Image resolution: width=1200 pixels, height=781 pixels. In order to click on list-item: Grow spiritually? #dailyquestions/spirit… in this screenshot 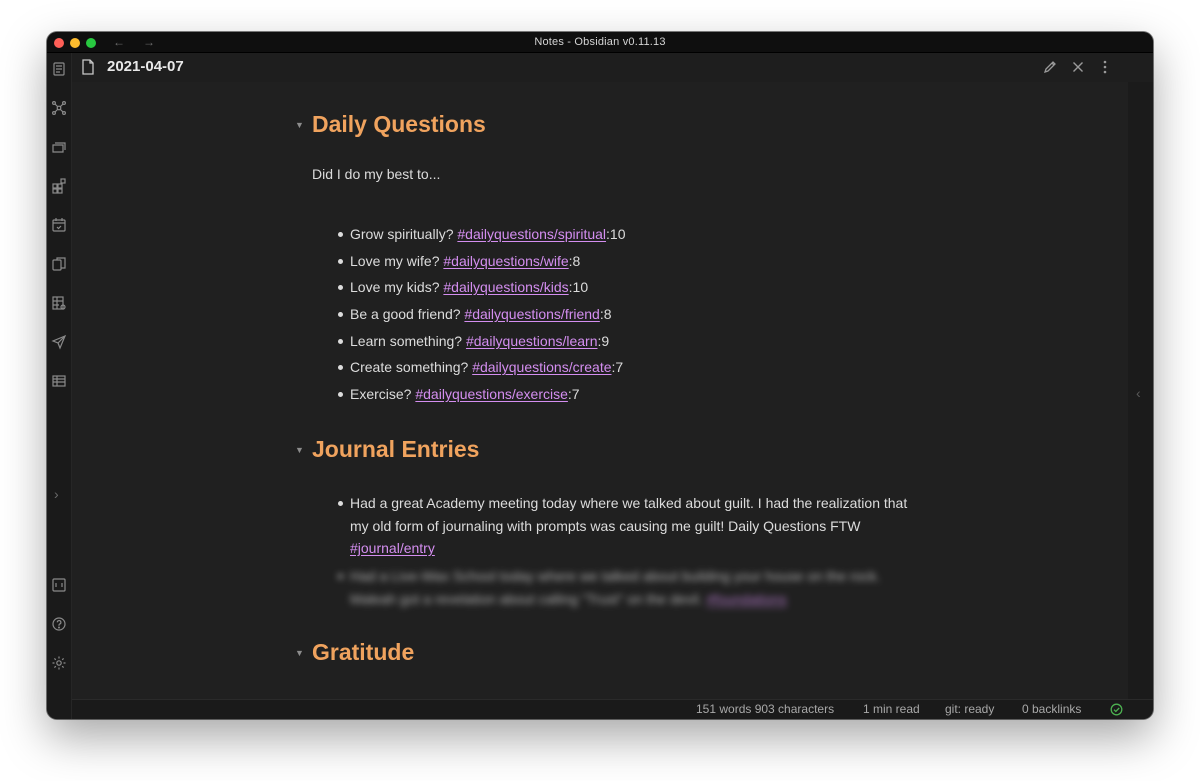, I will do `click(481, 234)`.